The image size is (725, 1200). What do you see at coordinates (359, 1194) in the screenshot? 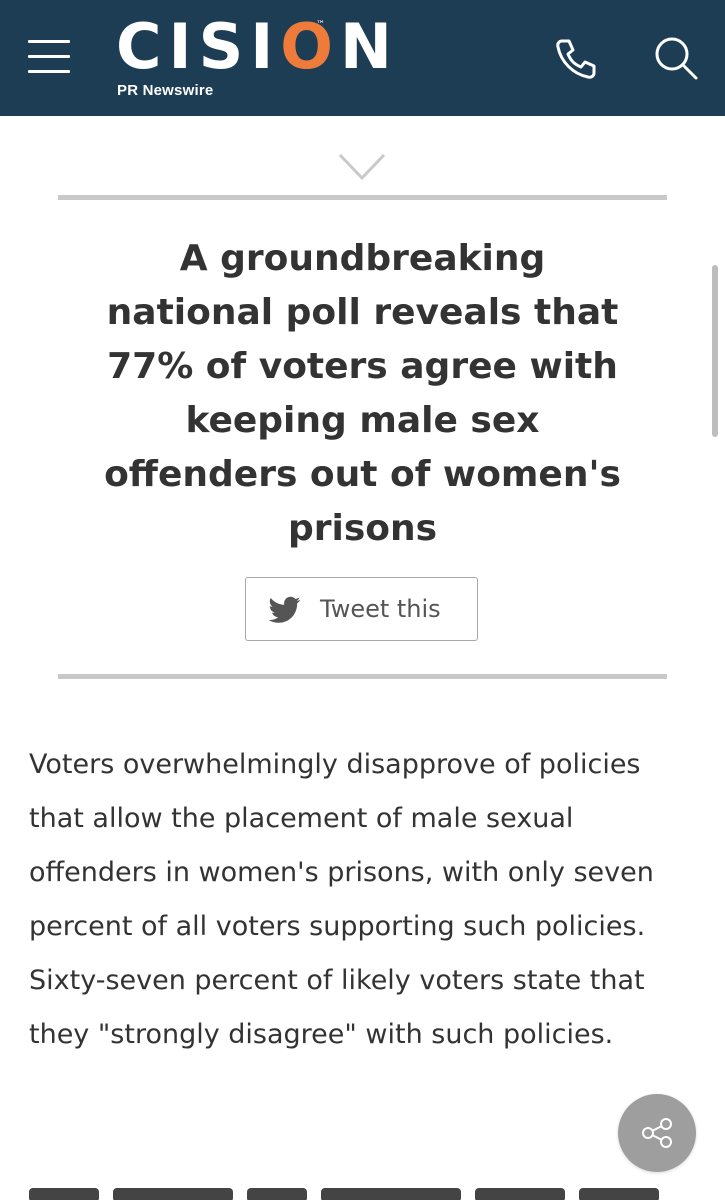
I see `next-paragraph-cutoff` at bounding box center [359, 1194].